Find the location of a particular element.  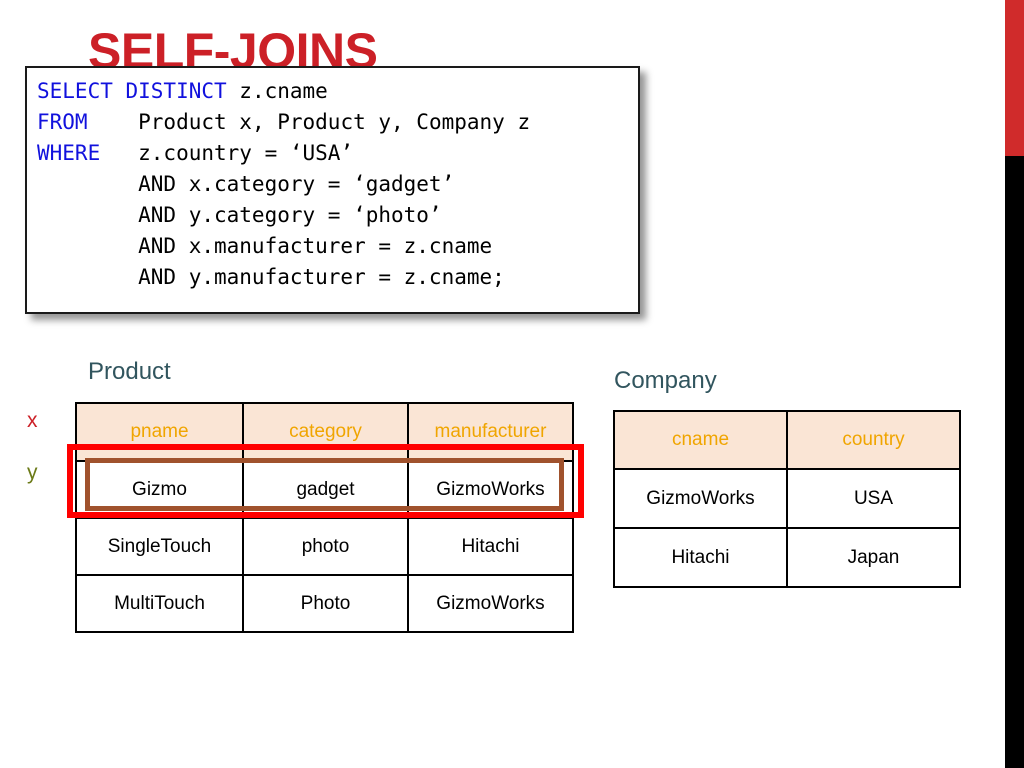

cell-cname: Hitachi is located at coordinates (700, 557).